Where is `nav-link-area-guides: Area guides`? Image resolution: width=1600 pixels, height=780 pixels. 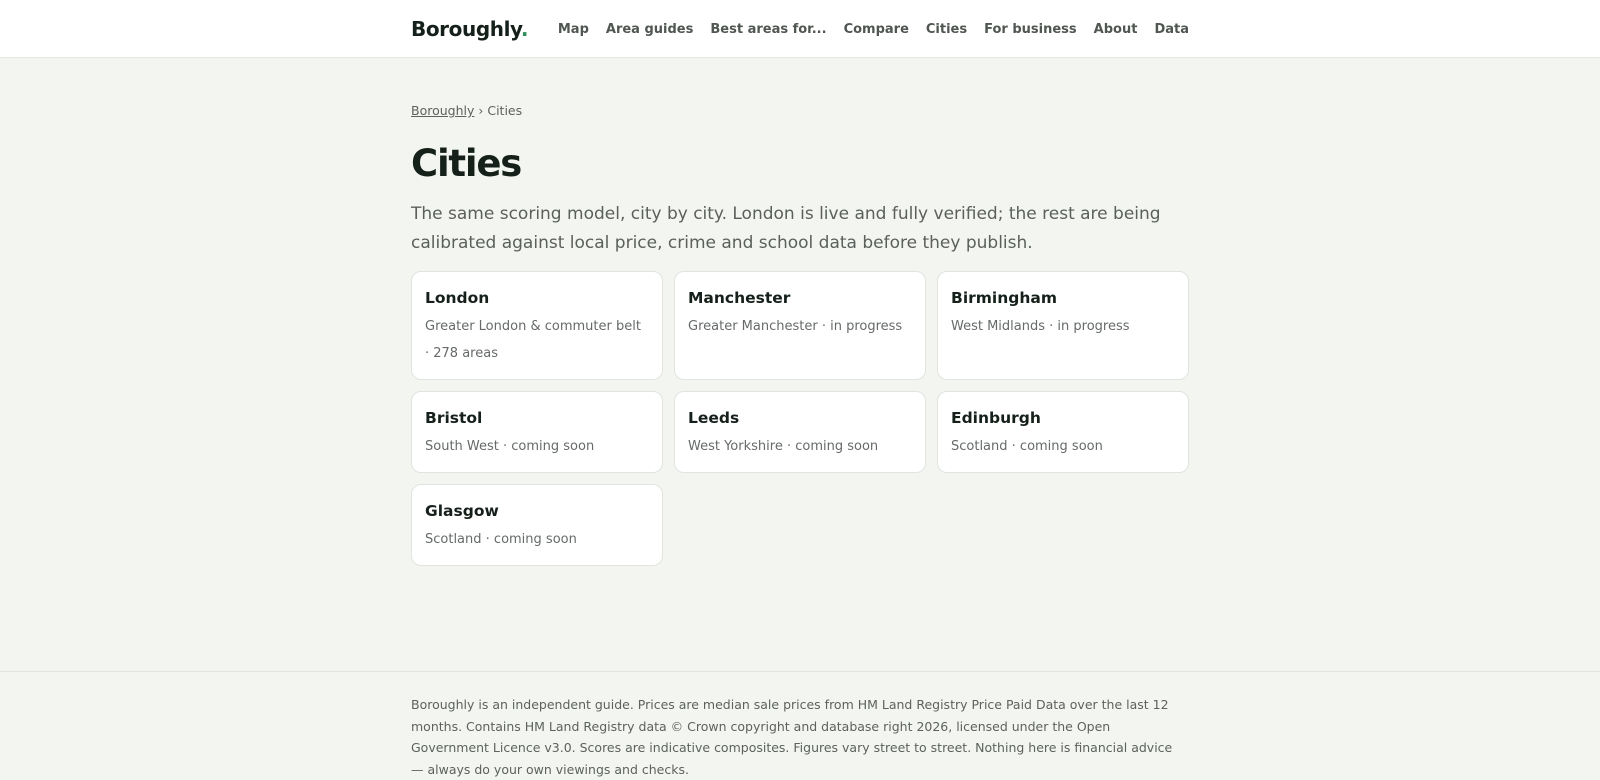
nav-link-area-guides: Area guides is located at coordinates (649, 29).